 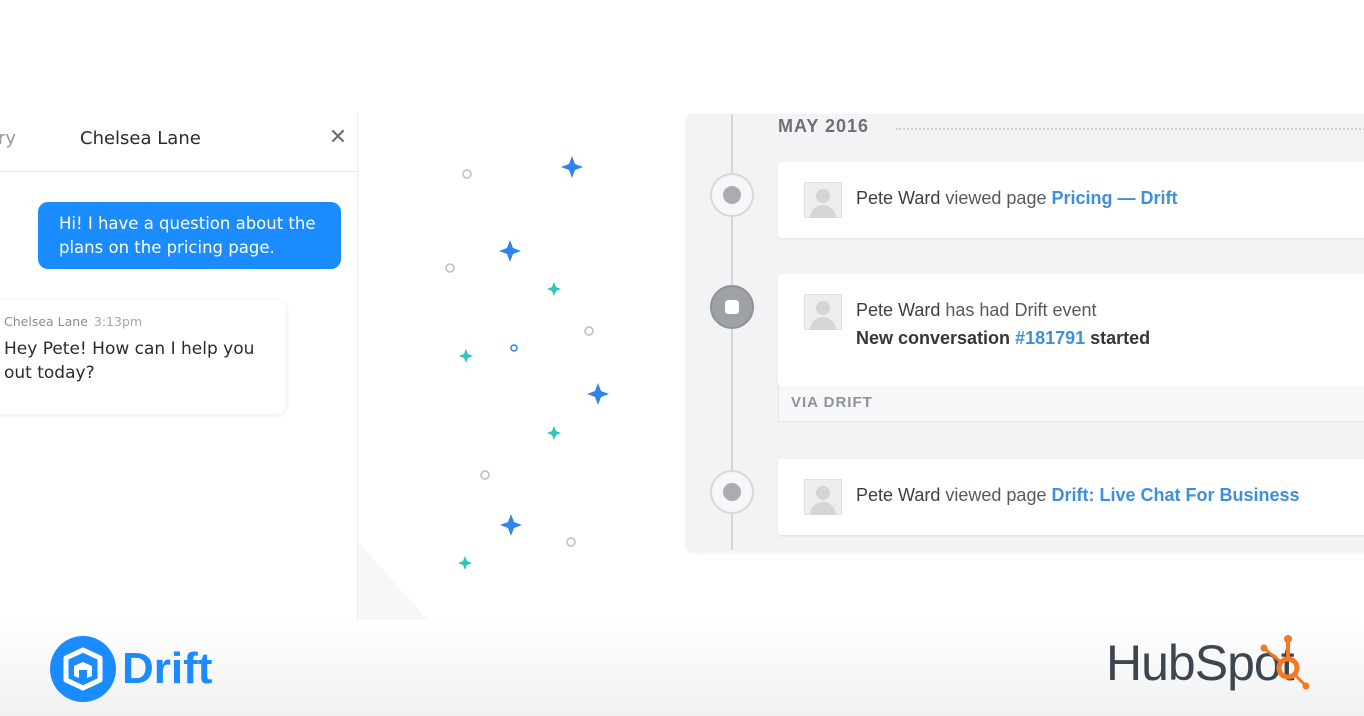 What do you see at coordinates (1071, 404) in the screenshot?
I see `event-source-footer: VIA DRIFT` at bounding box center [1071, 404].